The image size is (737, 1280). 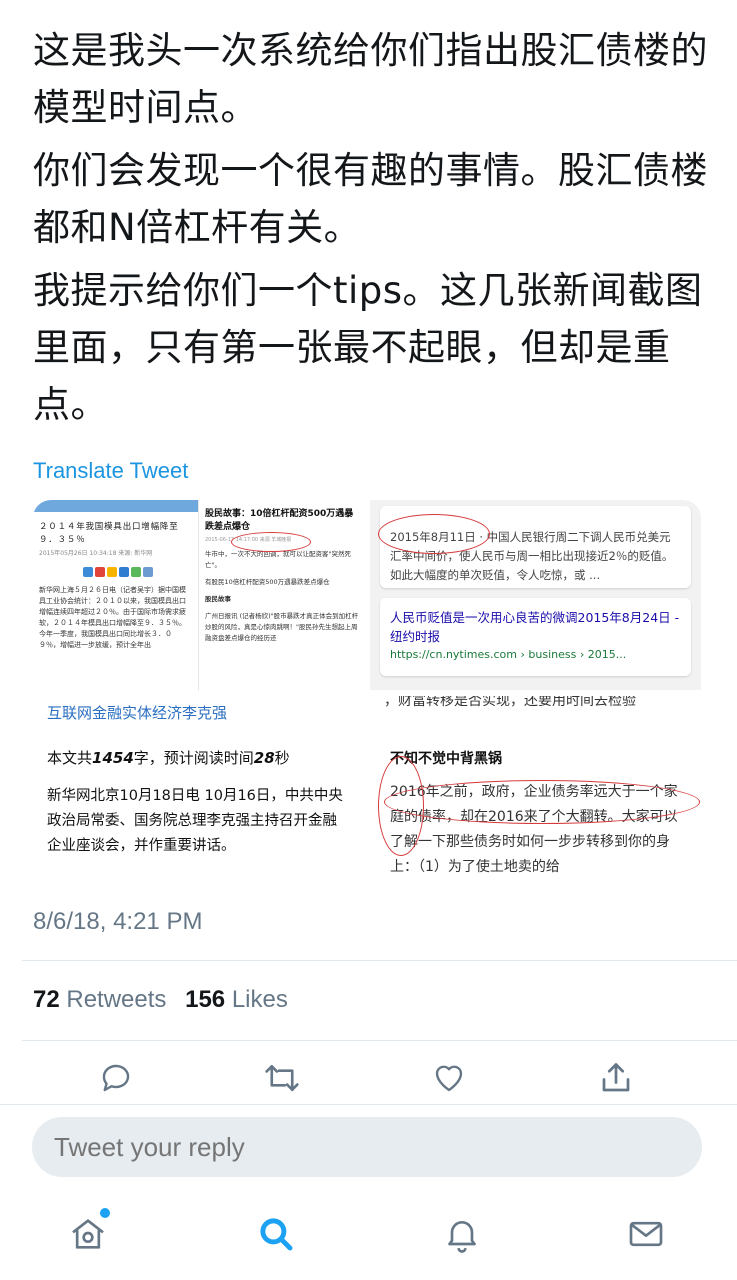 I want to click on bell-icon, so click(x=462, y=1237).